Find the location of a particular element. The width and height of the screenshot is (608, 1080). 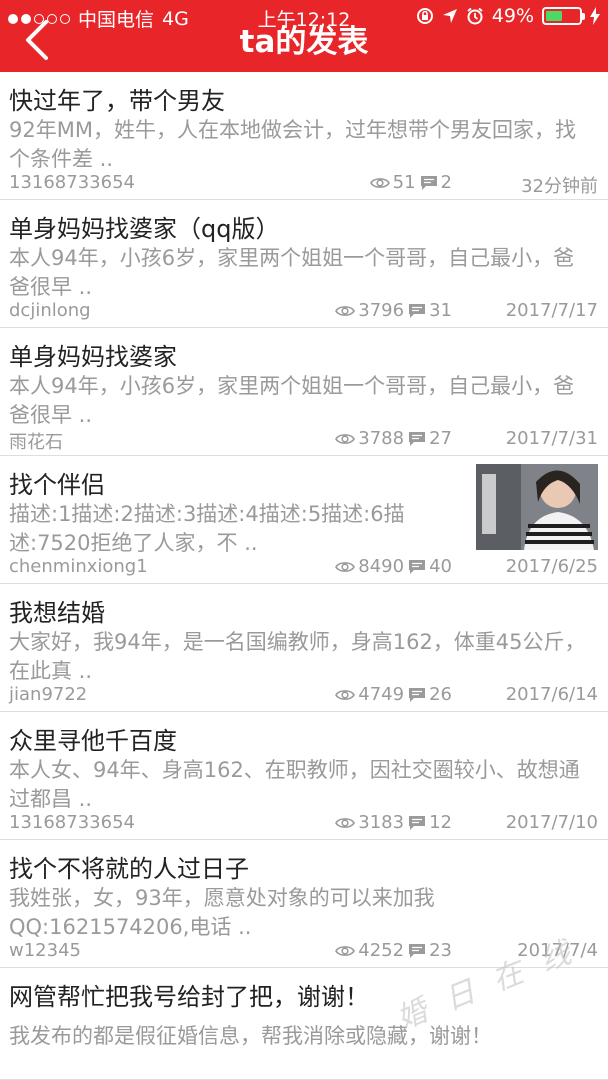

views-stat: 4749 is located at coordinates (369, 694).